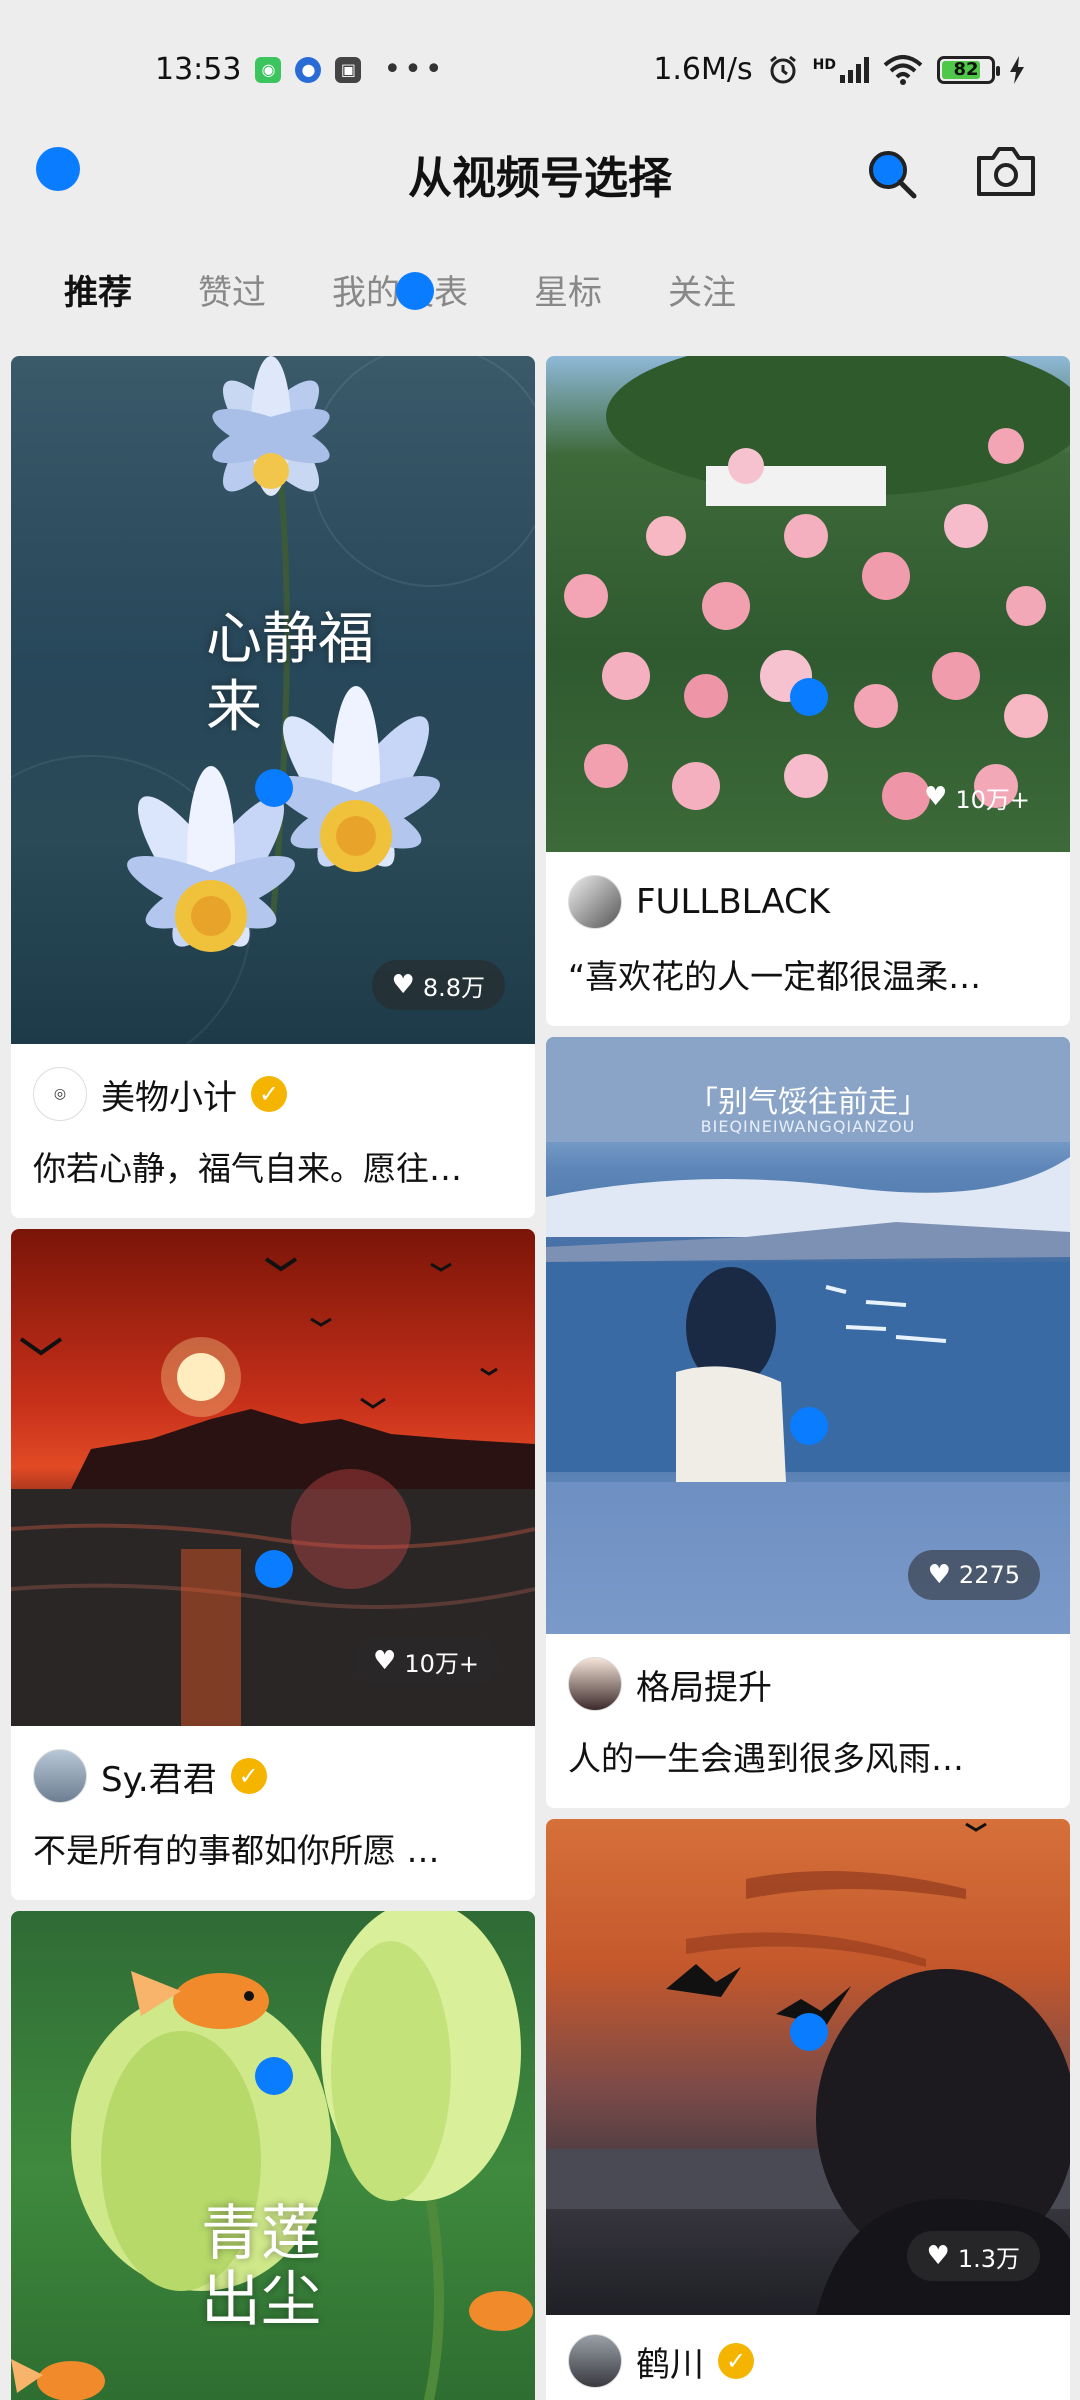 The height and width of the screenshot is (2400, 1080). Describe the element at coordinates (232, 289) in the screenshot. I see `tab-liked: 赞过` at that location.